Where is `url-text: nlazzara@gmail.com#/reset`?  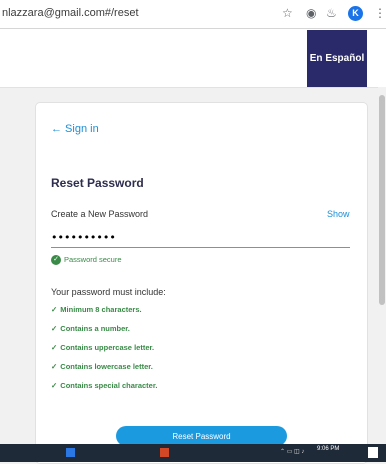 url-text: nlazzara@gmail.com#/reset is located at coordinates (70, 13).